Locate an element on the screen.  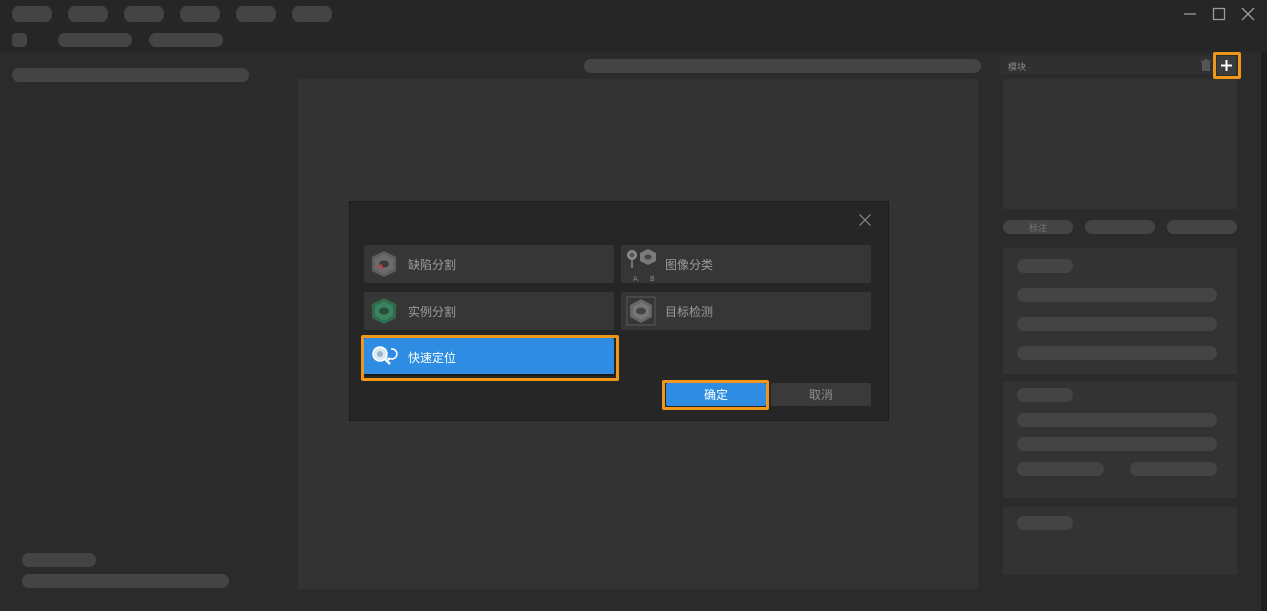
instance-segmentation-icon is located at coordinates (384, 311).